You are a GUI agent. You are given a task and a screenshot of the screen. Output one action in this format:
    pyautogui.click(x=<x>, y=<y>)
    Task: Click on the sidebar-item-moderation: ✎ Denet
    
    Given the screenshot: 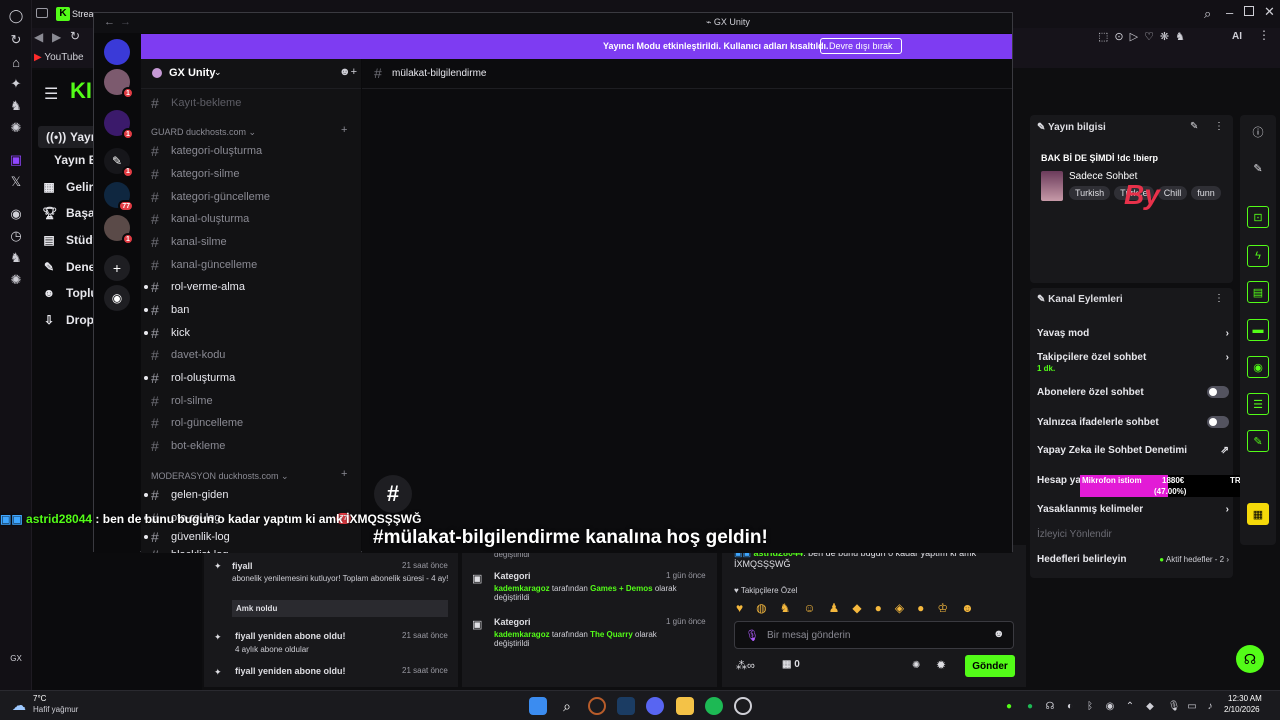 What is the action you would take?
    pyautogui.click(x=70, y=267)
    